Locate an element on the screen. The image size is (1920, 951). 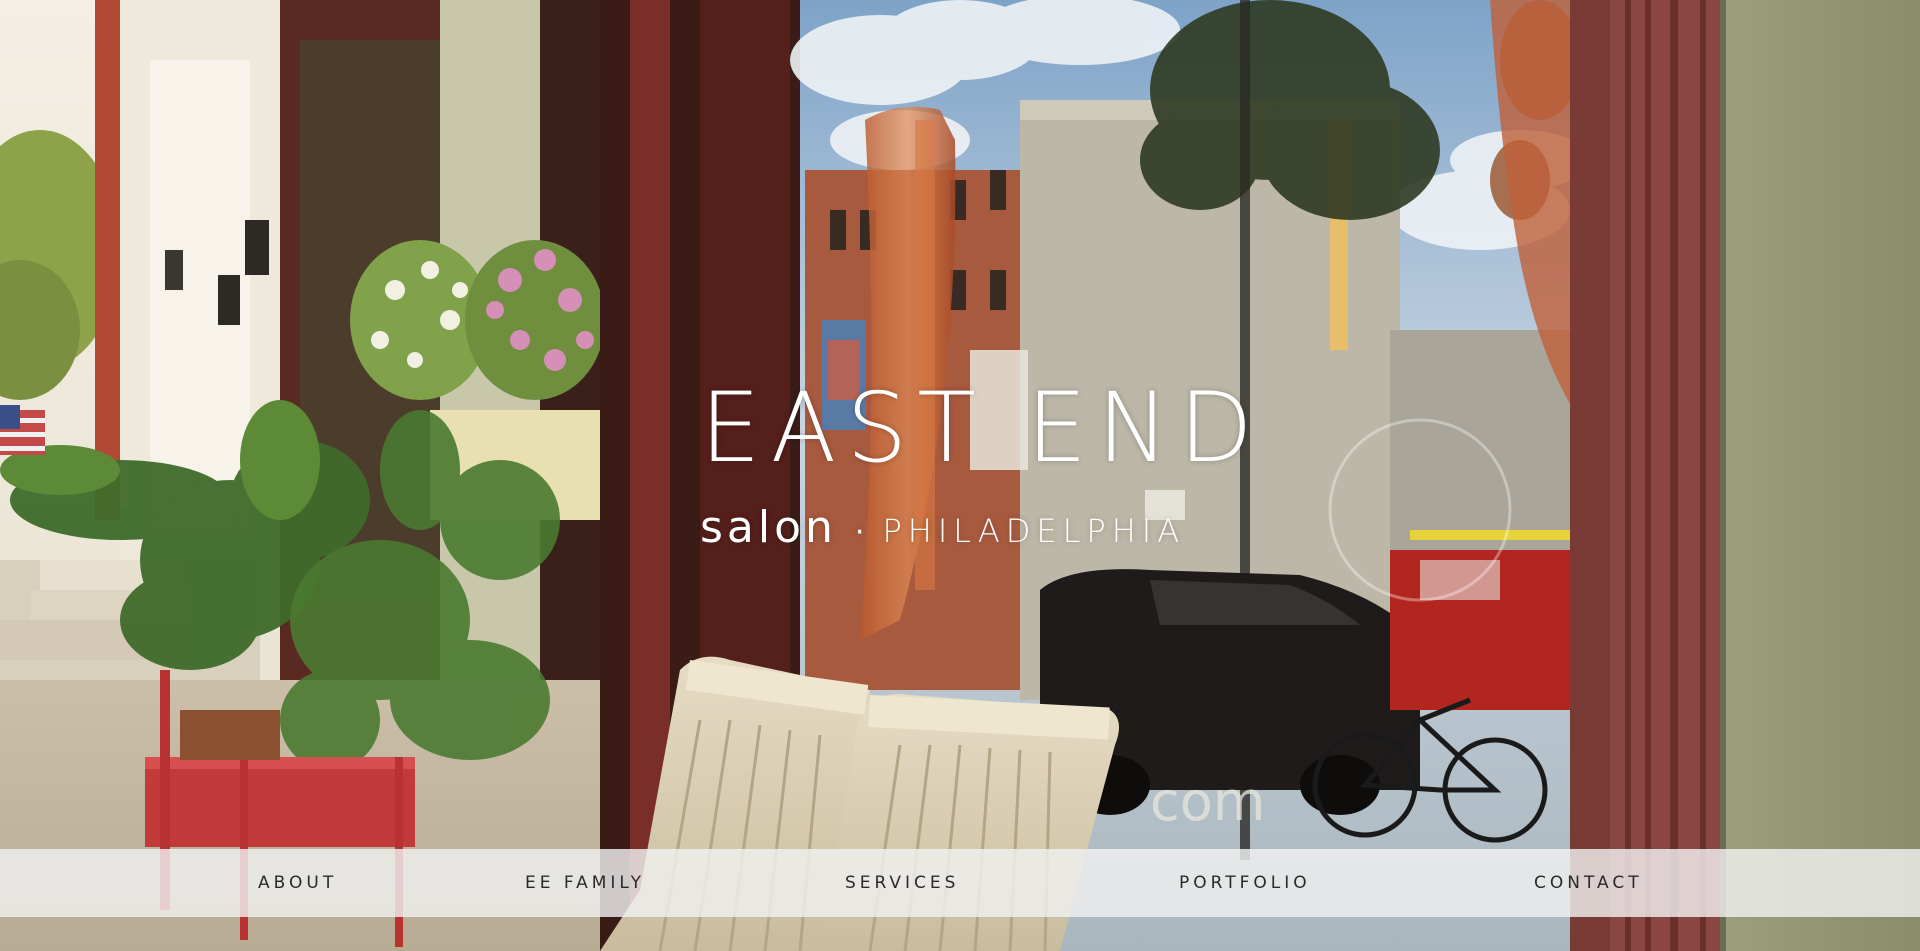
nav-about: ABOUT is located at coordinates (297, 883).